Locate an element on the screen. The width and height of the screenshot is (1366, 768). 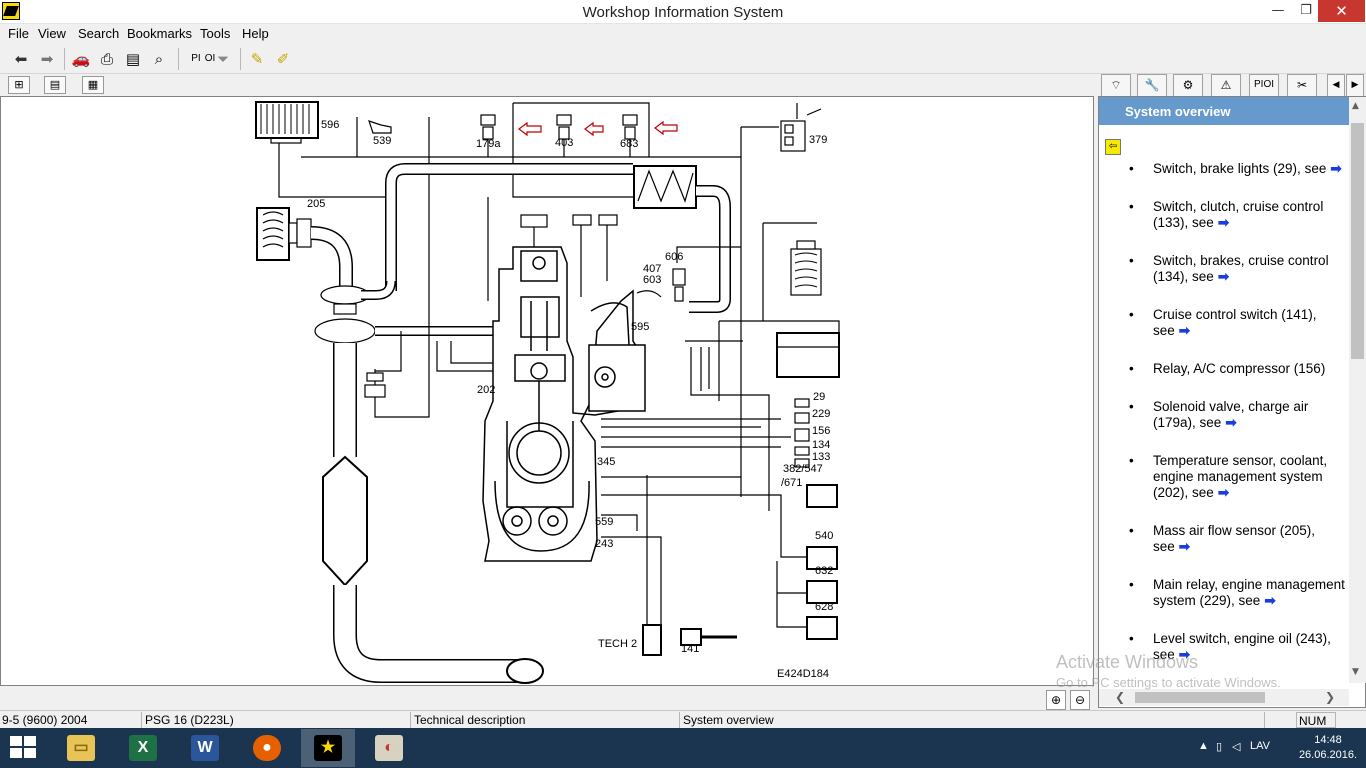
clock: 14:48 26.06.2016. is located at coordinates (1328, 748).